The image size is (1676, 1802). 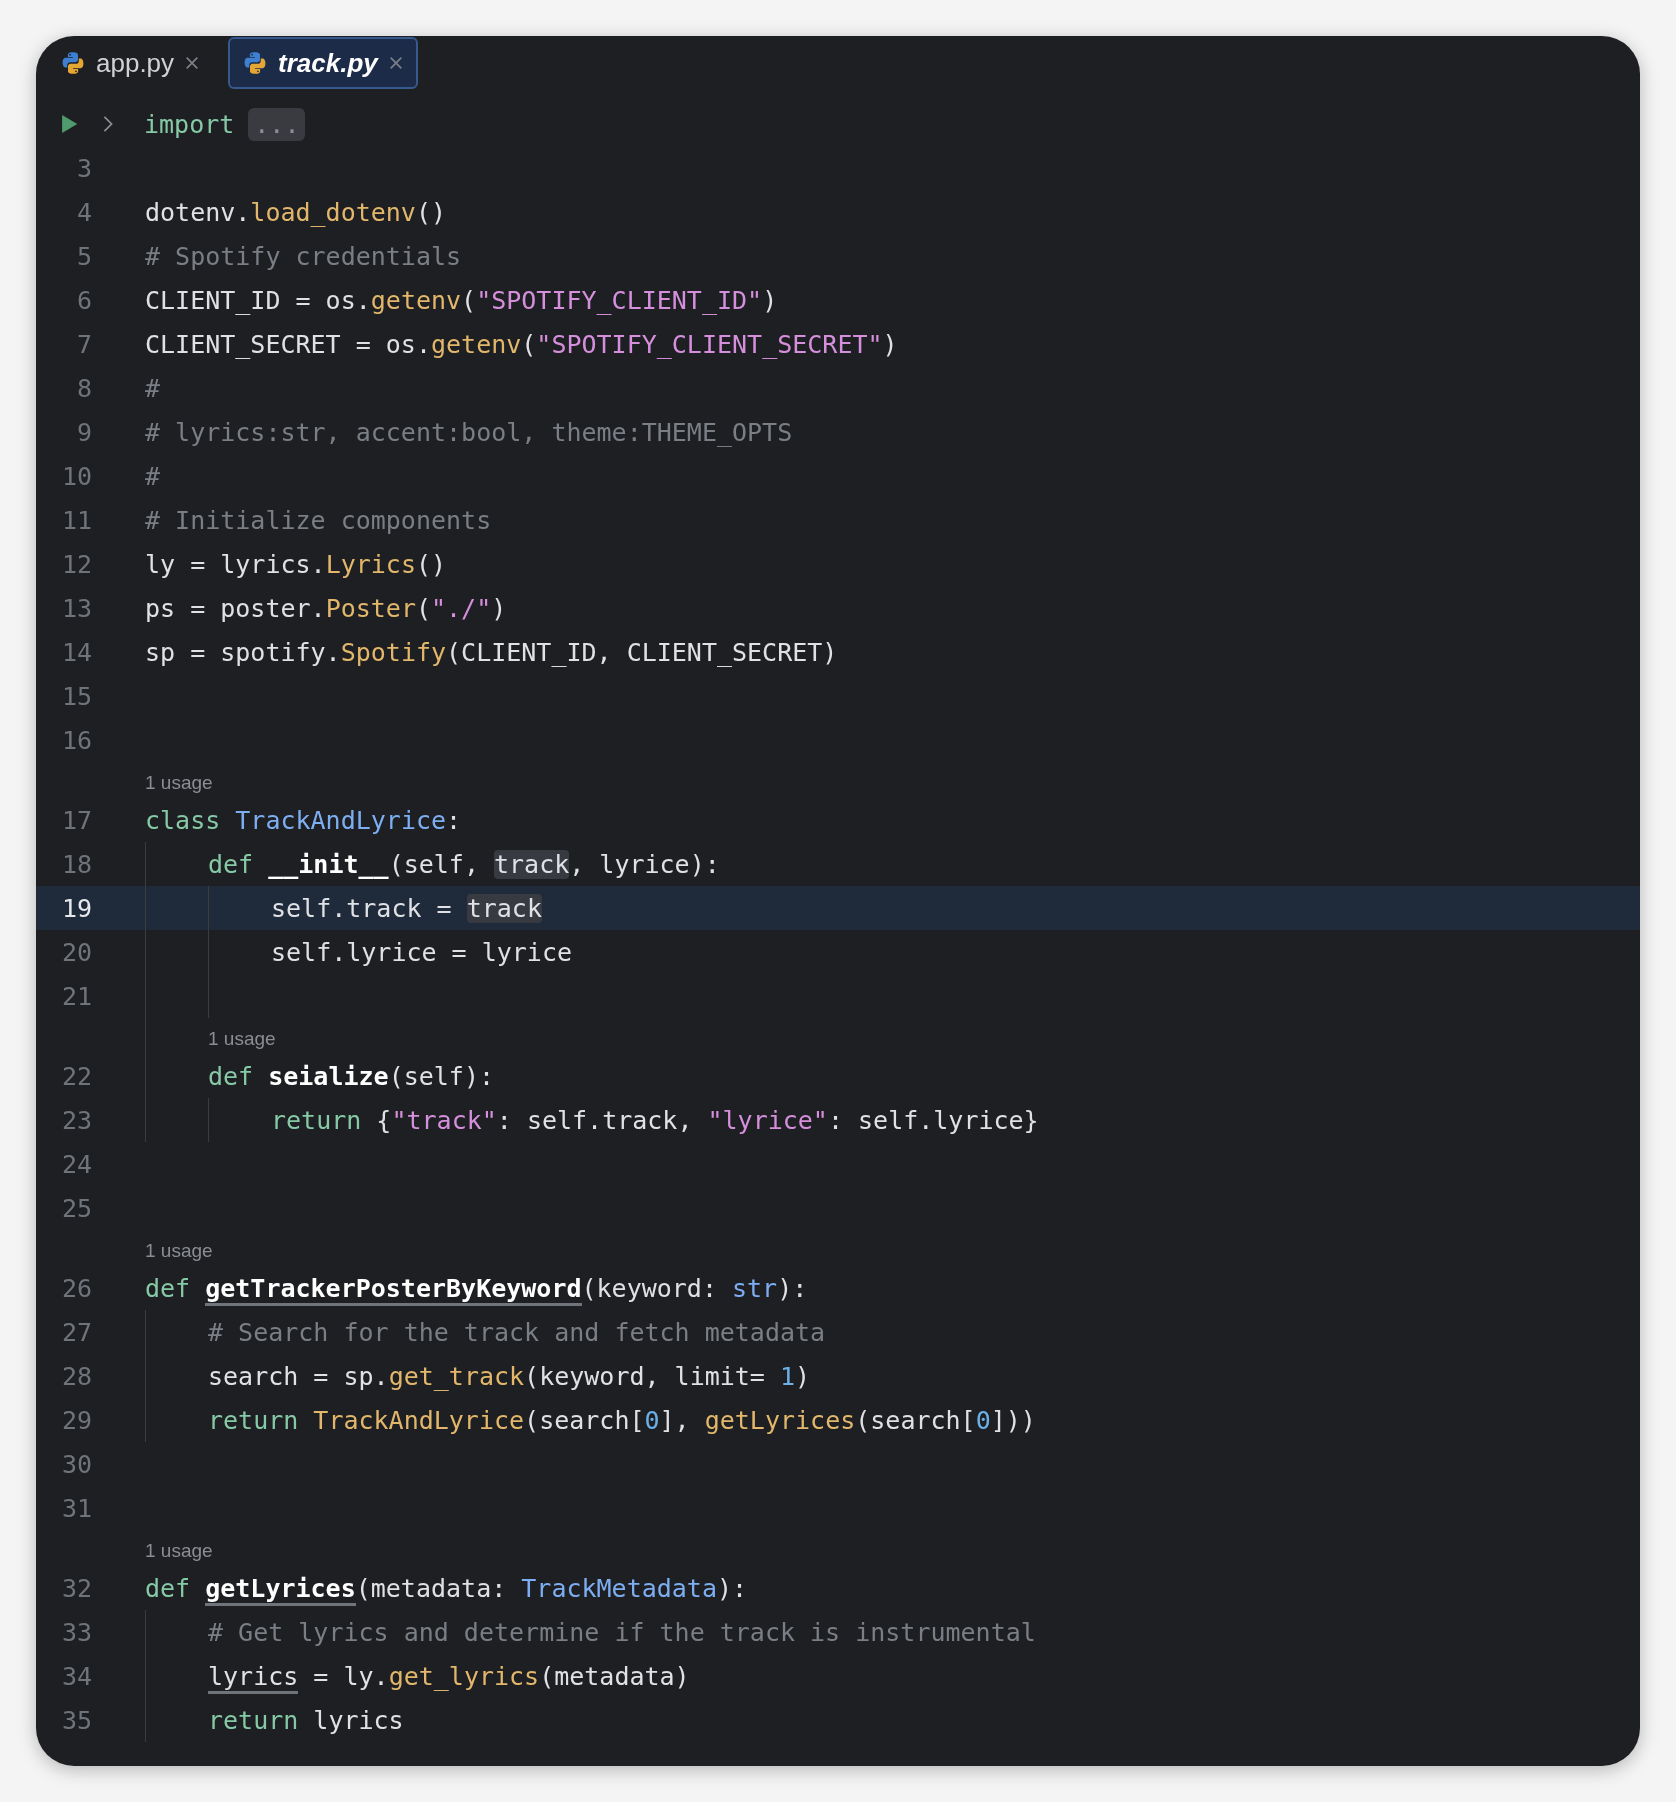 What do you see at coordinates (326, 608) in the screenshot?
I see `code-line: ps = poster.Poster("./")` at bounding box center [326, 608].